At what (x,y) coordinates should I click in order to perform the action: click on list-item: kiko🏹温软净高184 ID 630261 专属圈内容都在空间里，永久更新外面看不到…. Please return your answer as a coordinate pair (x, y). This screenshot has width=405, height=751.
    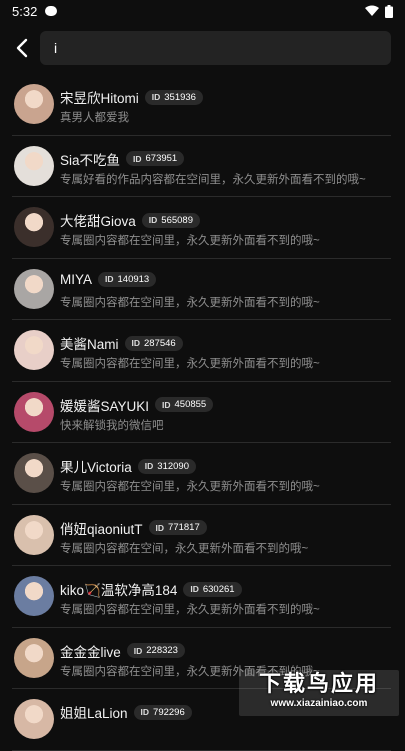
    Looking at the image, I should click on (201, 597).